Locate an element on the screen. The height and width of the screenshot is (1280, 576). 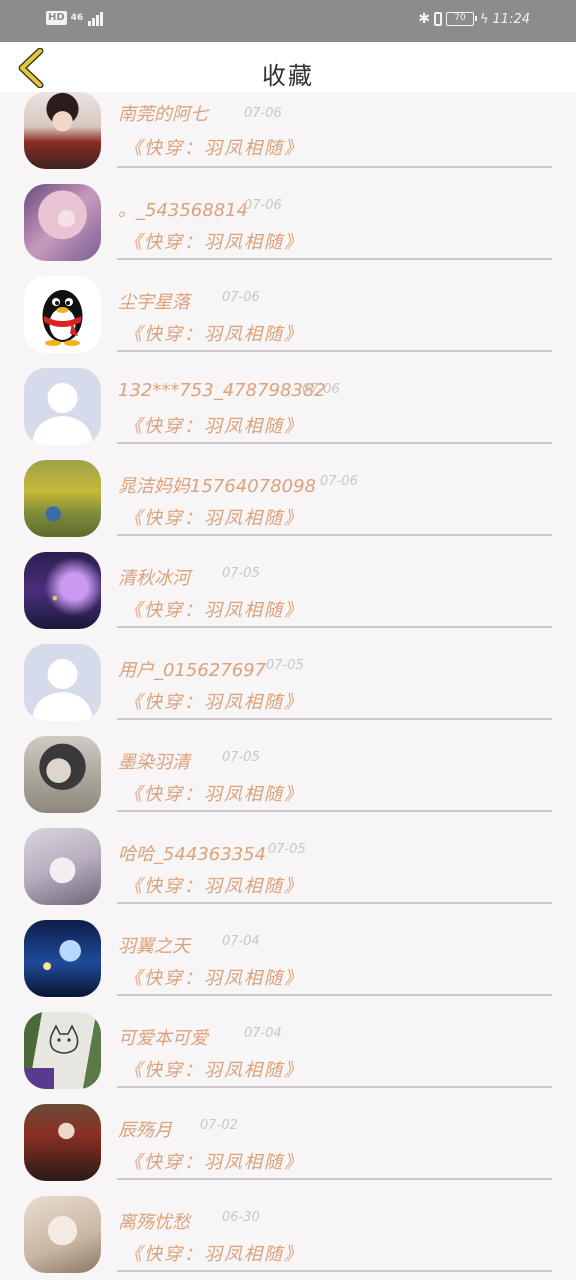
list-item: 羽翼之天 07-04 《快穿：羽凤相随》 is located at coordinates (288, 966).